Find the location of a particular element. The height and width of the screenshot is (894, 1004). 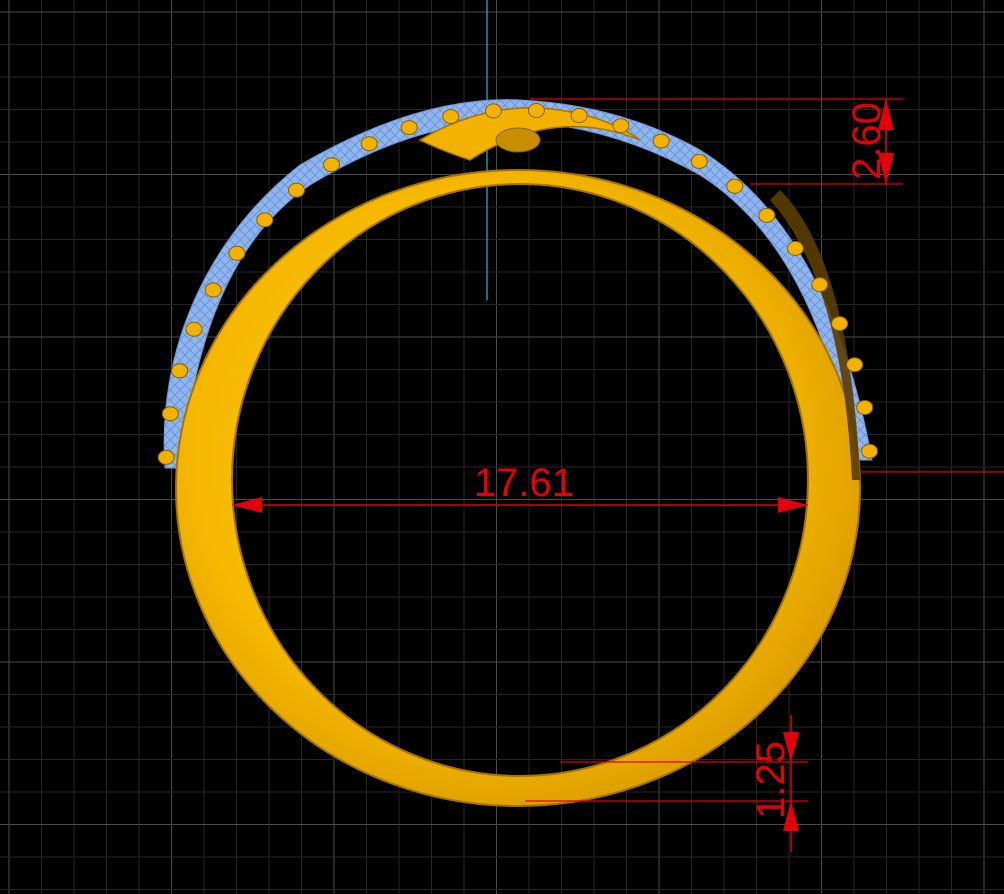

bottom-thickness-label: 1.25 is located at coordinates (771, 780).